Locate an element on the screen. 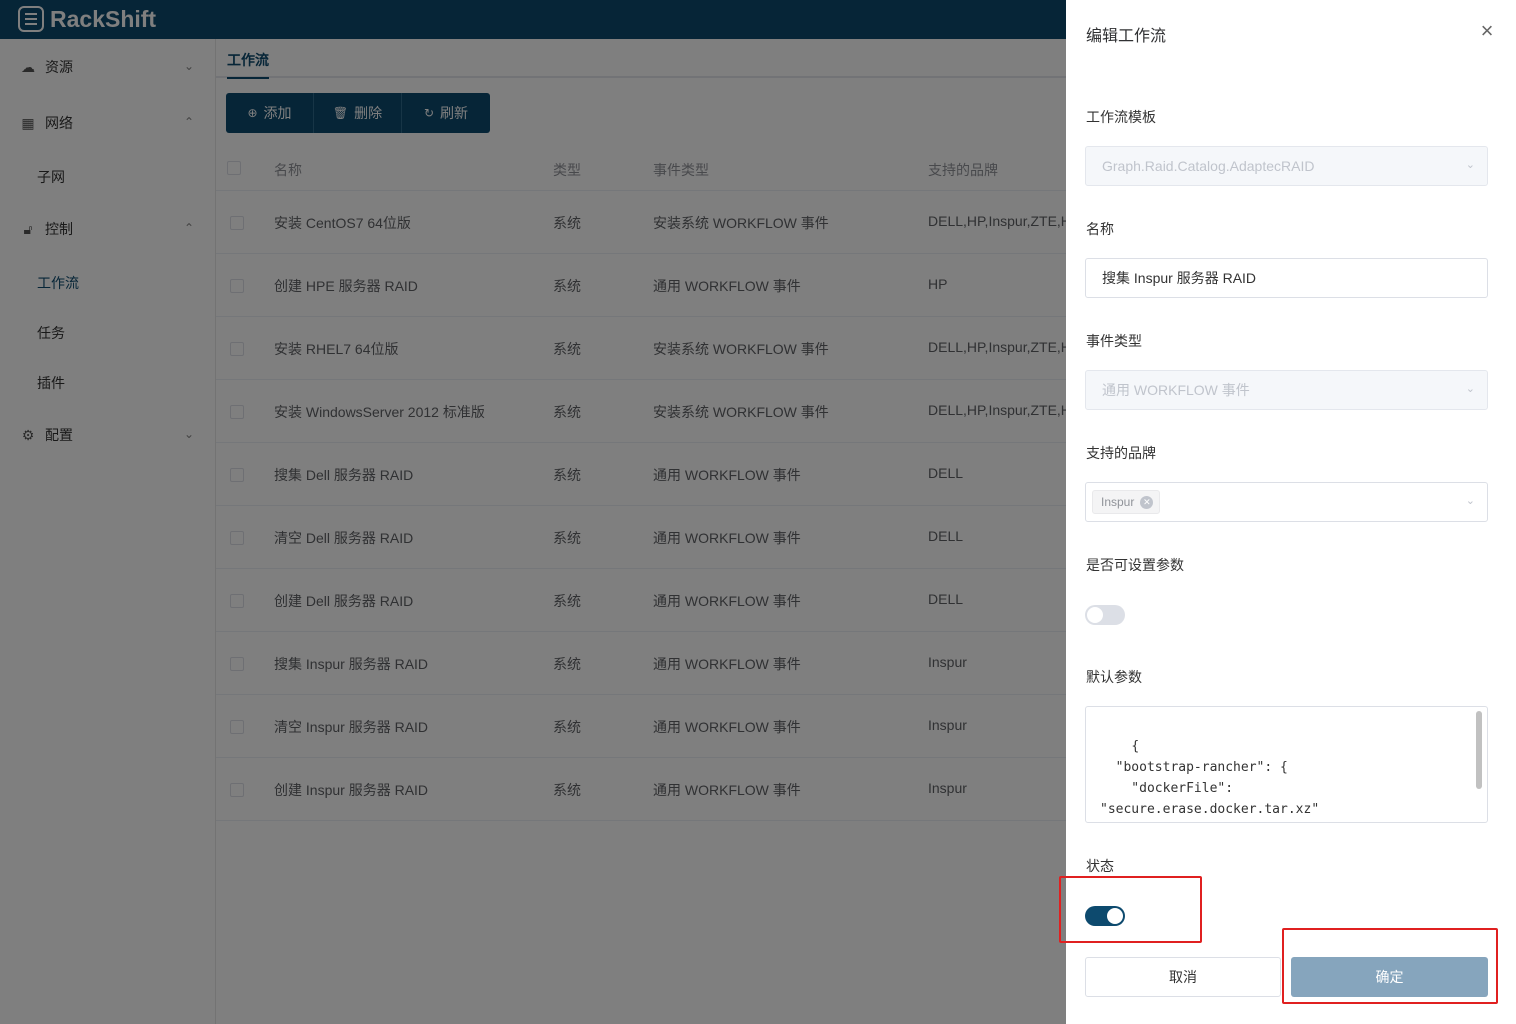 The image size is (1516, 1024). name-input: 搜集 Inspur 服务器 RAID is located at coordinates (1286, 278).